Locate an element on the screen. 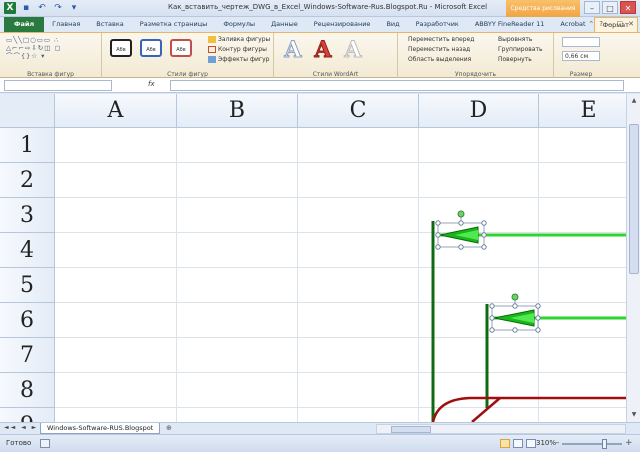  shape-effects-button: Эффекты фигур is located at coordinates (238, 59).